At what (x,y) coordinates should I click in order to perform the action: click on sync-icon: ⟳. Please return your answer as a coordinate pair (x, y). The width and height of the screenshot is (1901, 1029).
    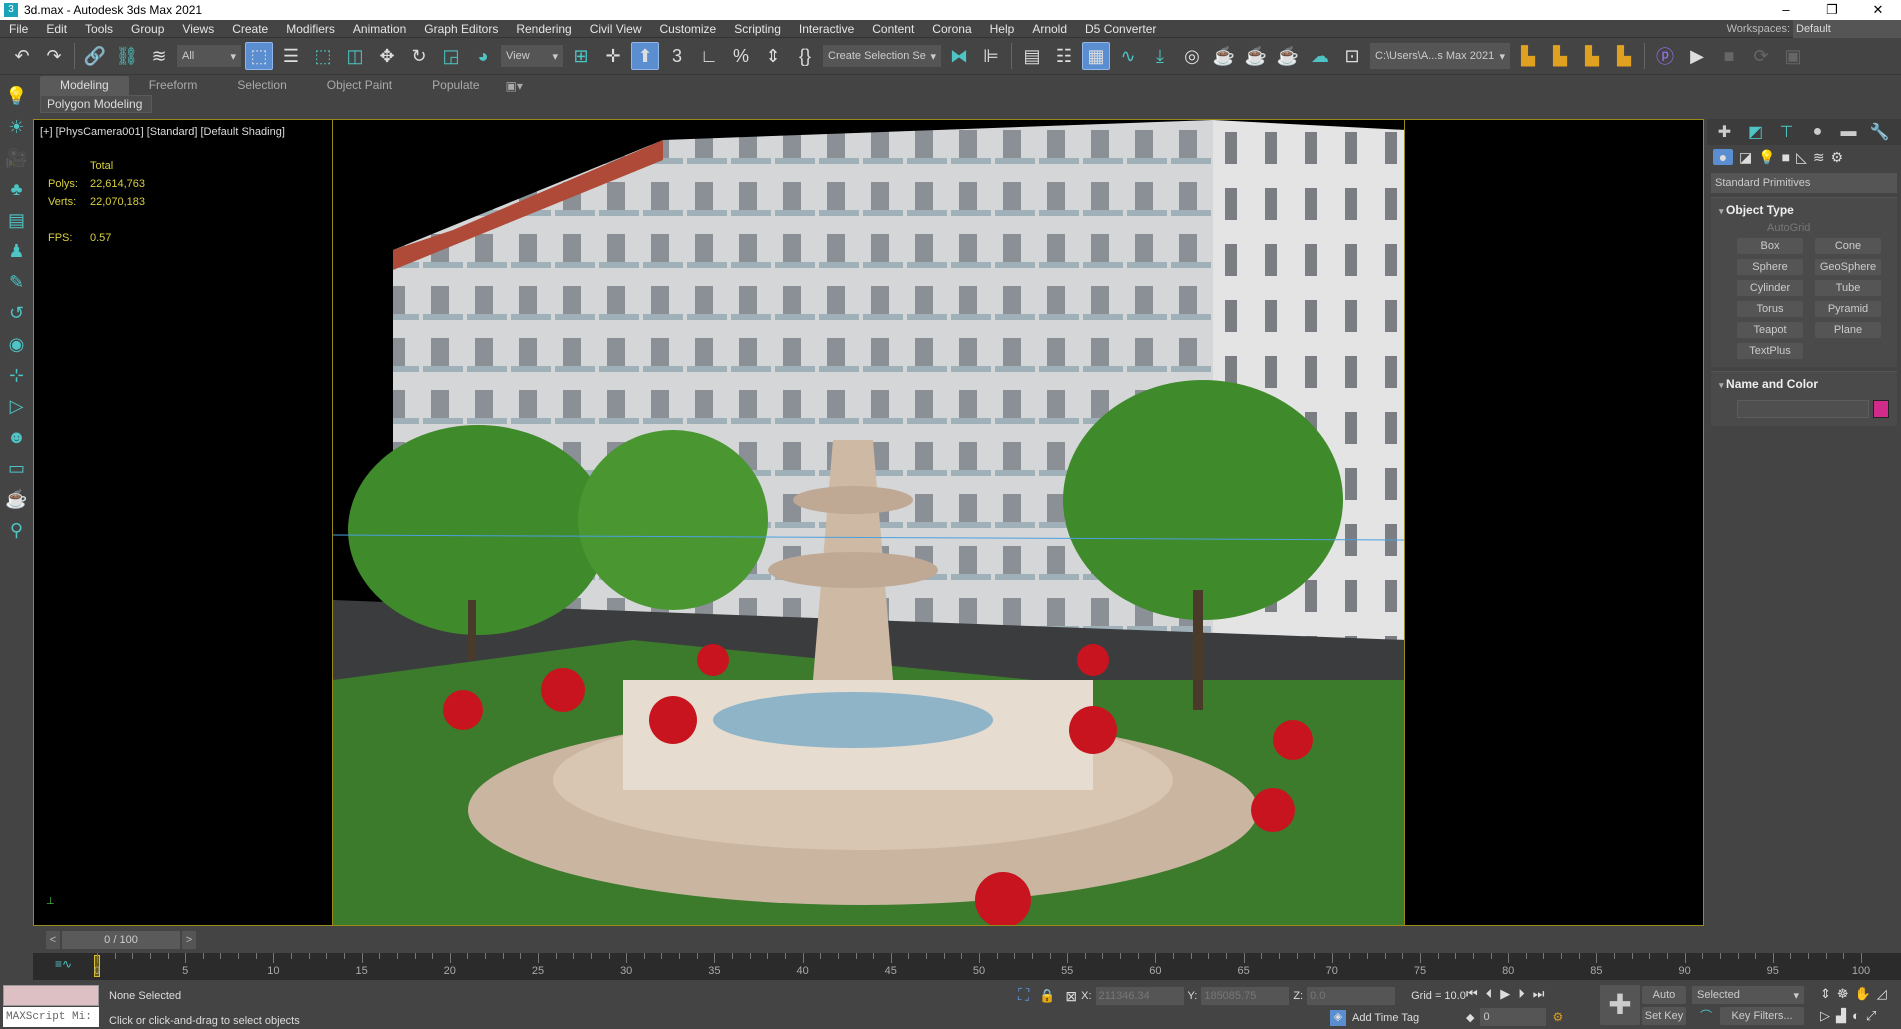
    Looking at the image, I should click on (1761, 56).